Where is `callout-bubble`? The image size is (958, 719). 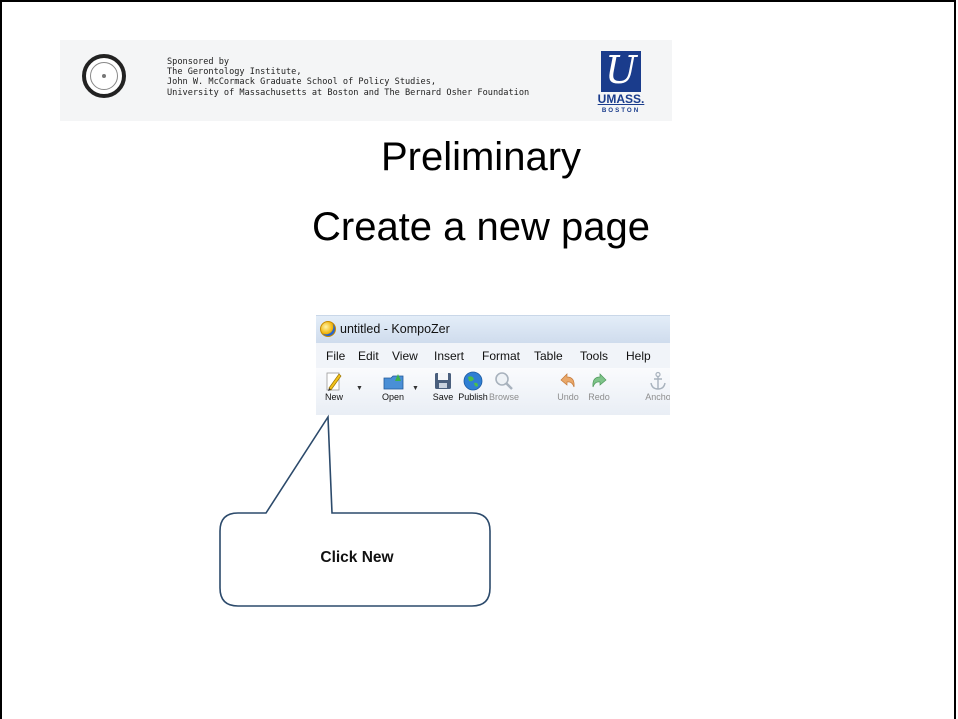 callout-bubble is located at coordinates (355, 510).